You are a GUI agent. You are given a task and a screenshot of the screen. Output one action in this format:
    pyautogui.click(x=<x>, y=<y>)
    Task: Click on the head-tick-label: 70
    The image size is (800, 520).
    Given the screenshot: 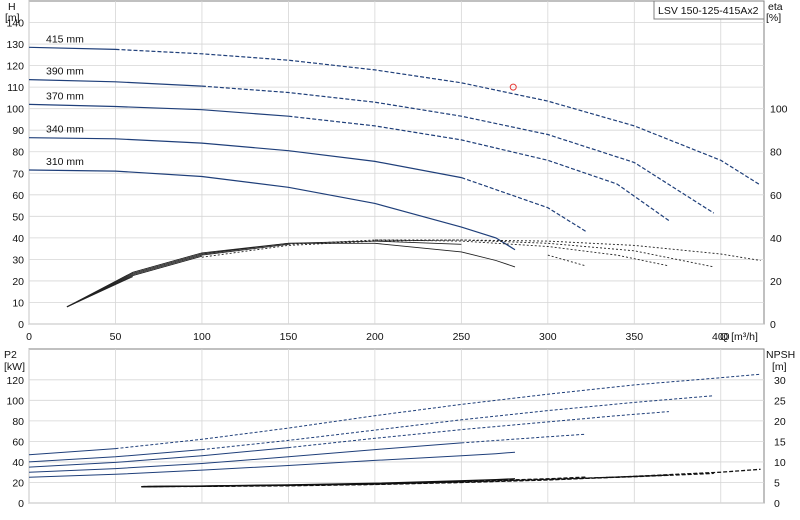 What is the action you would take?
    pyautogui.click(x=18, y=174)
    